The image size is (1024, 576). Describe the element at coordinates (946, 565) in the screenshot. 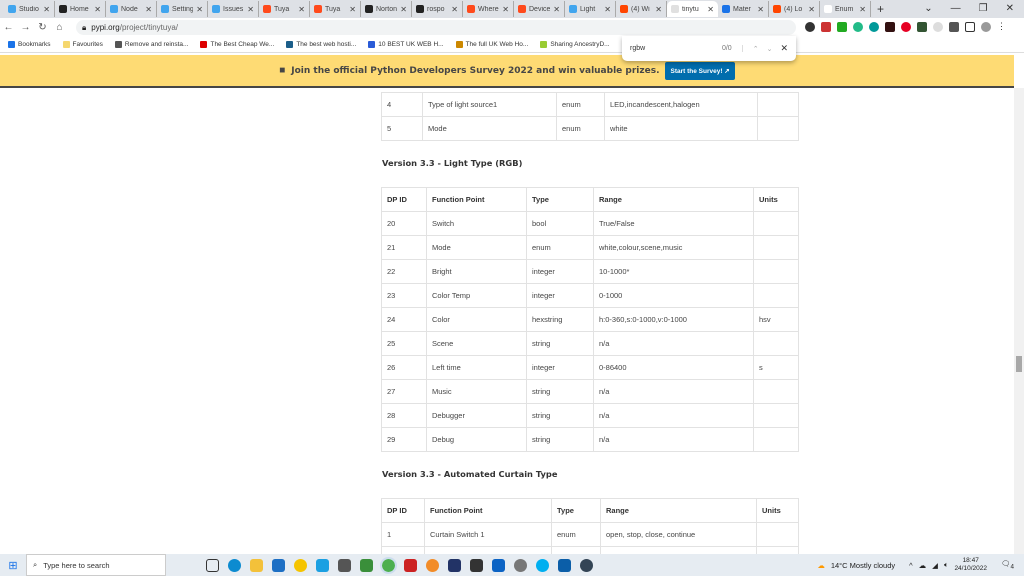

I see `volume-icon: 🔈︎` at that location.